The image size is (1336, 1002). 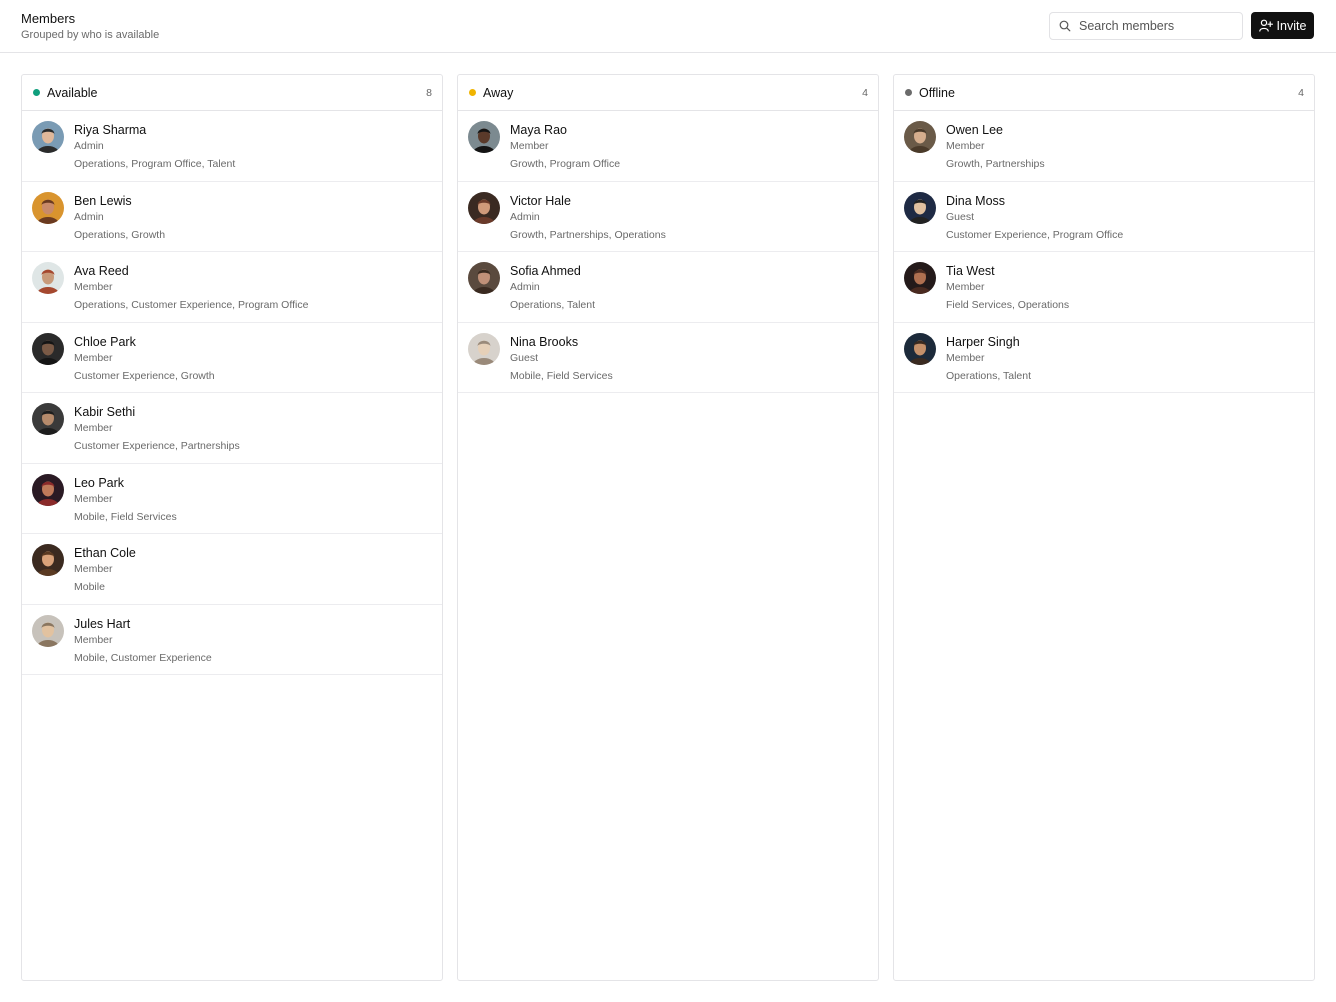 What do you see at coordinates (143, 657) in the screenshot?
I see `member-teams: Mobile, Customer Experience` at bounding box center [143, 657].